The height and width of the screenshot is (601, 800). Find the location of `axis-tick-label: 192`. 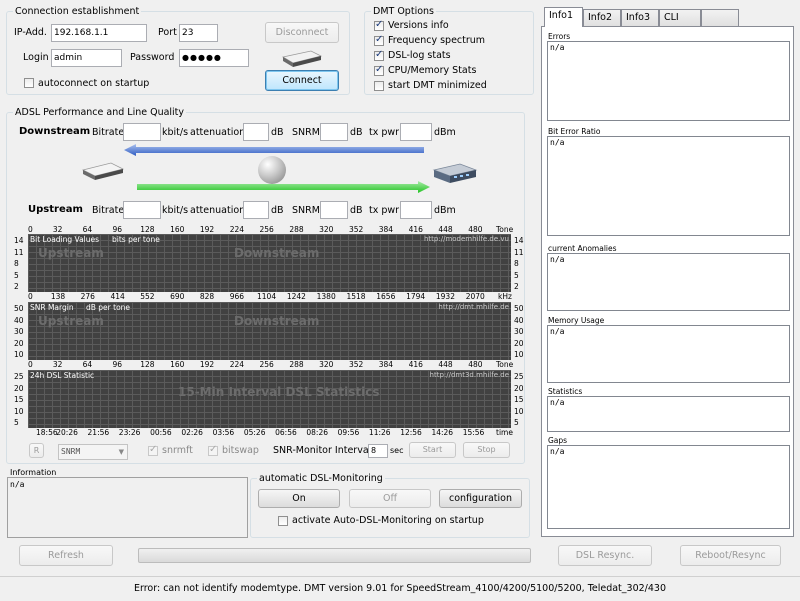

axis-tick-label: 192 is located at coordinates (207, 229).